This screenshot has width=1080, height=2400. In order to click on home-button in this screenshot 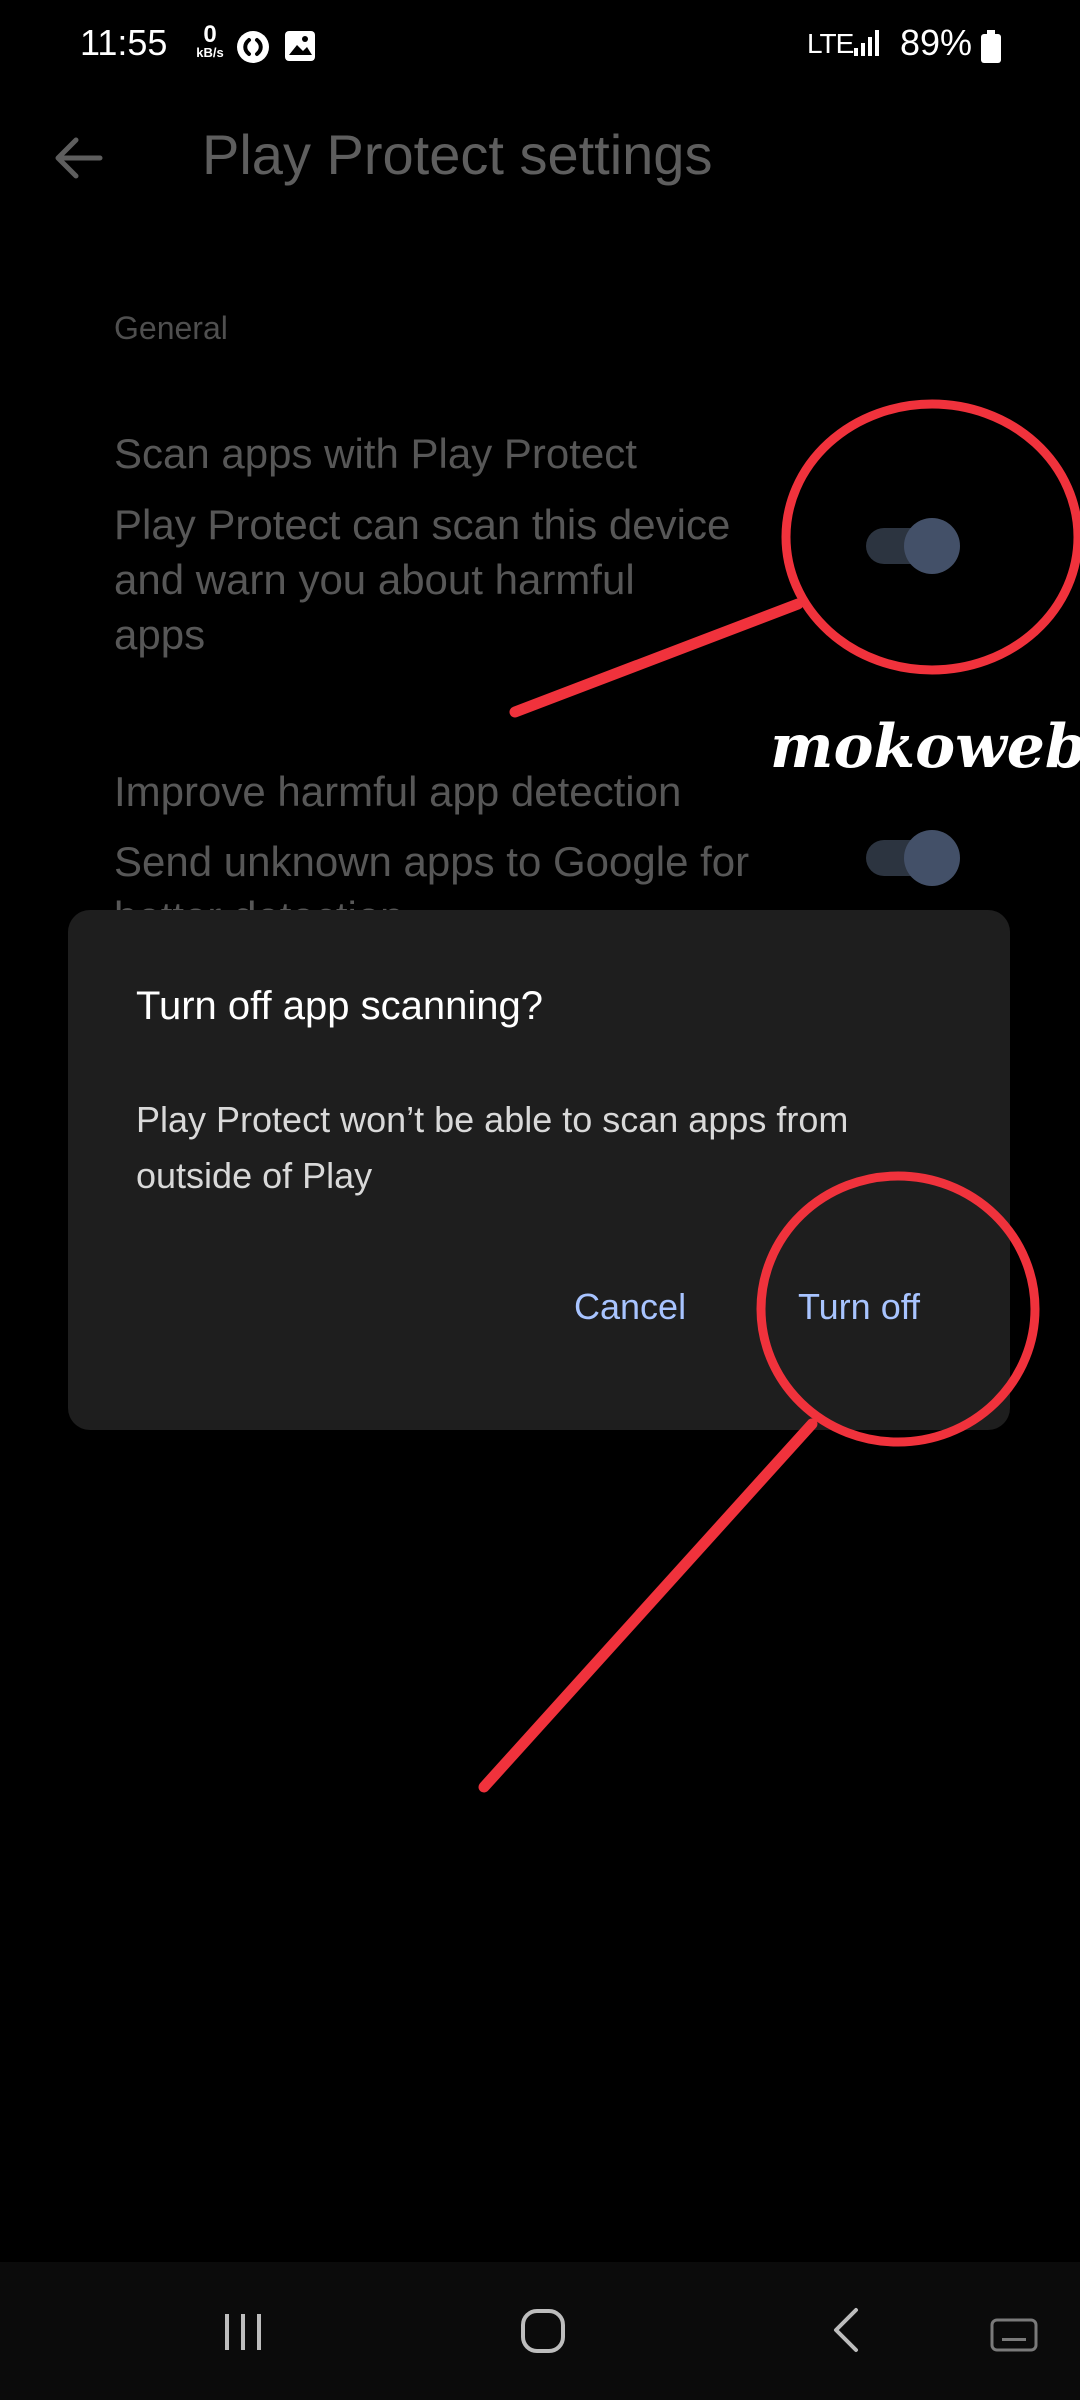, I will do `click(543, 2333)`.